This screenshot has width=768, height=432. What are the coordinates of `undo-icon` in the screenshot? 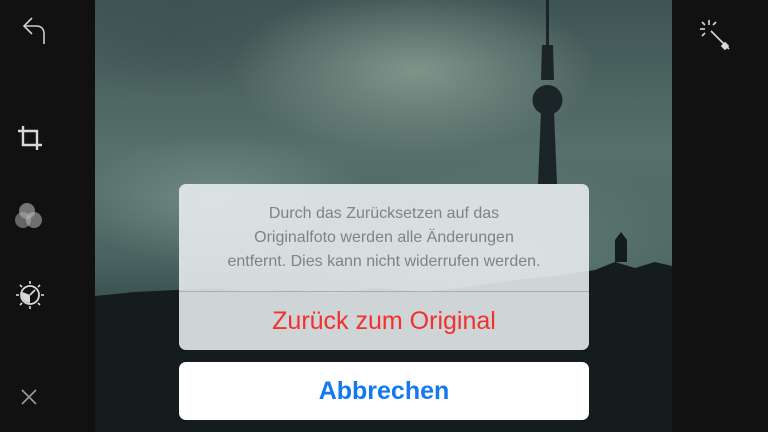 It's located at (33, 30).